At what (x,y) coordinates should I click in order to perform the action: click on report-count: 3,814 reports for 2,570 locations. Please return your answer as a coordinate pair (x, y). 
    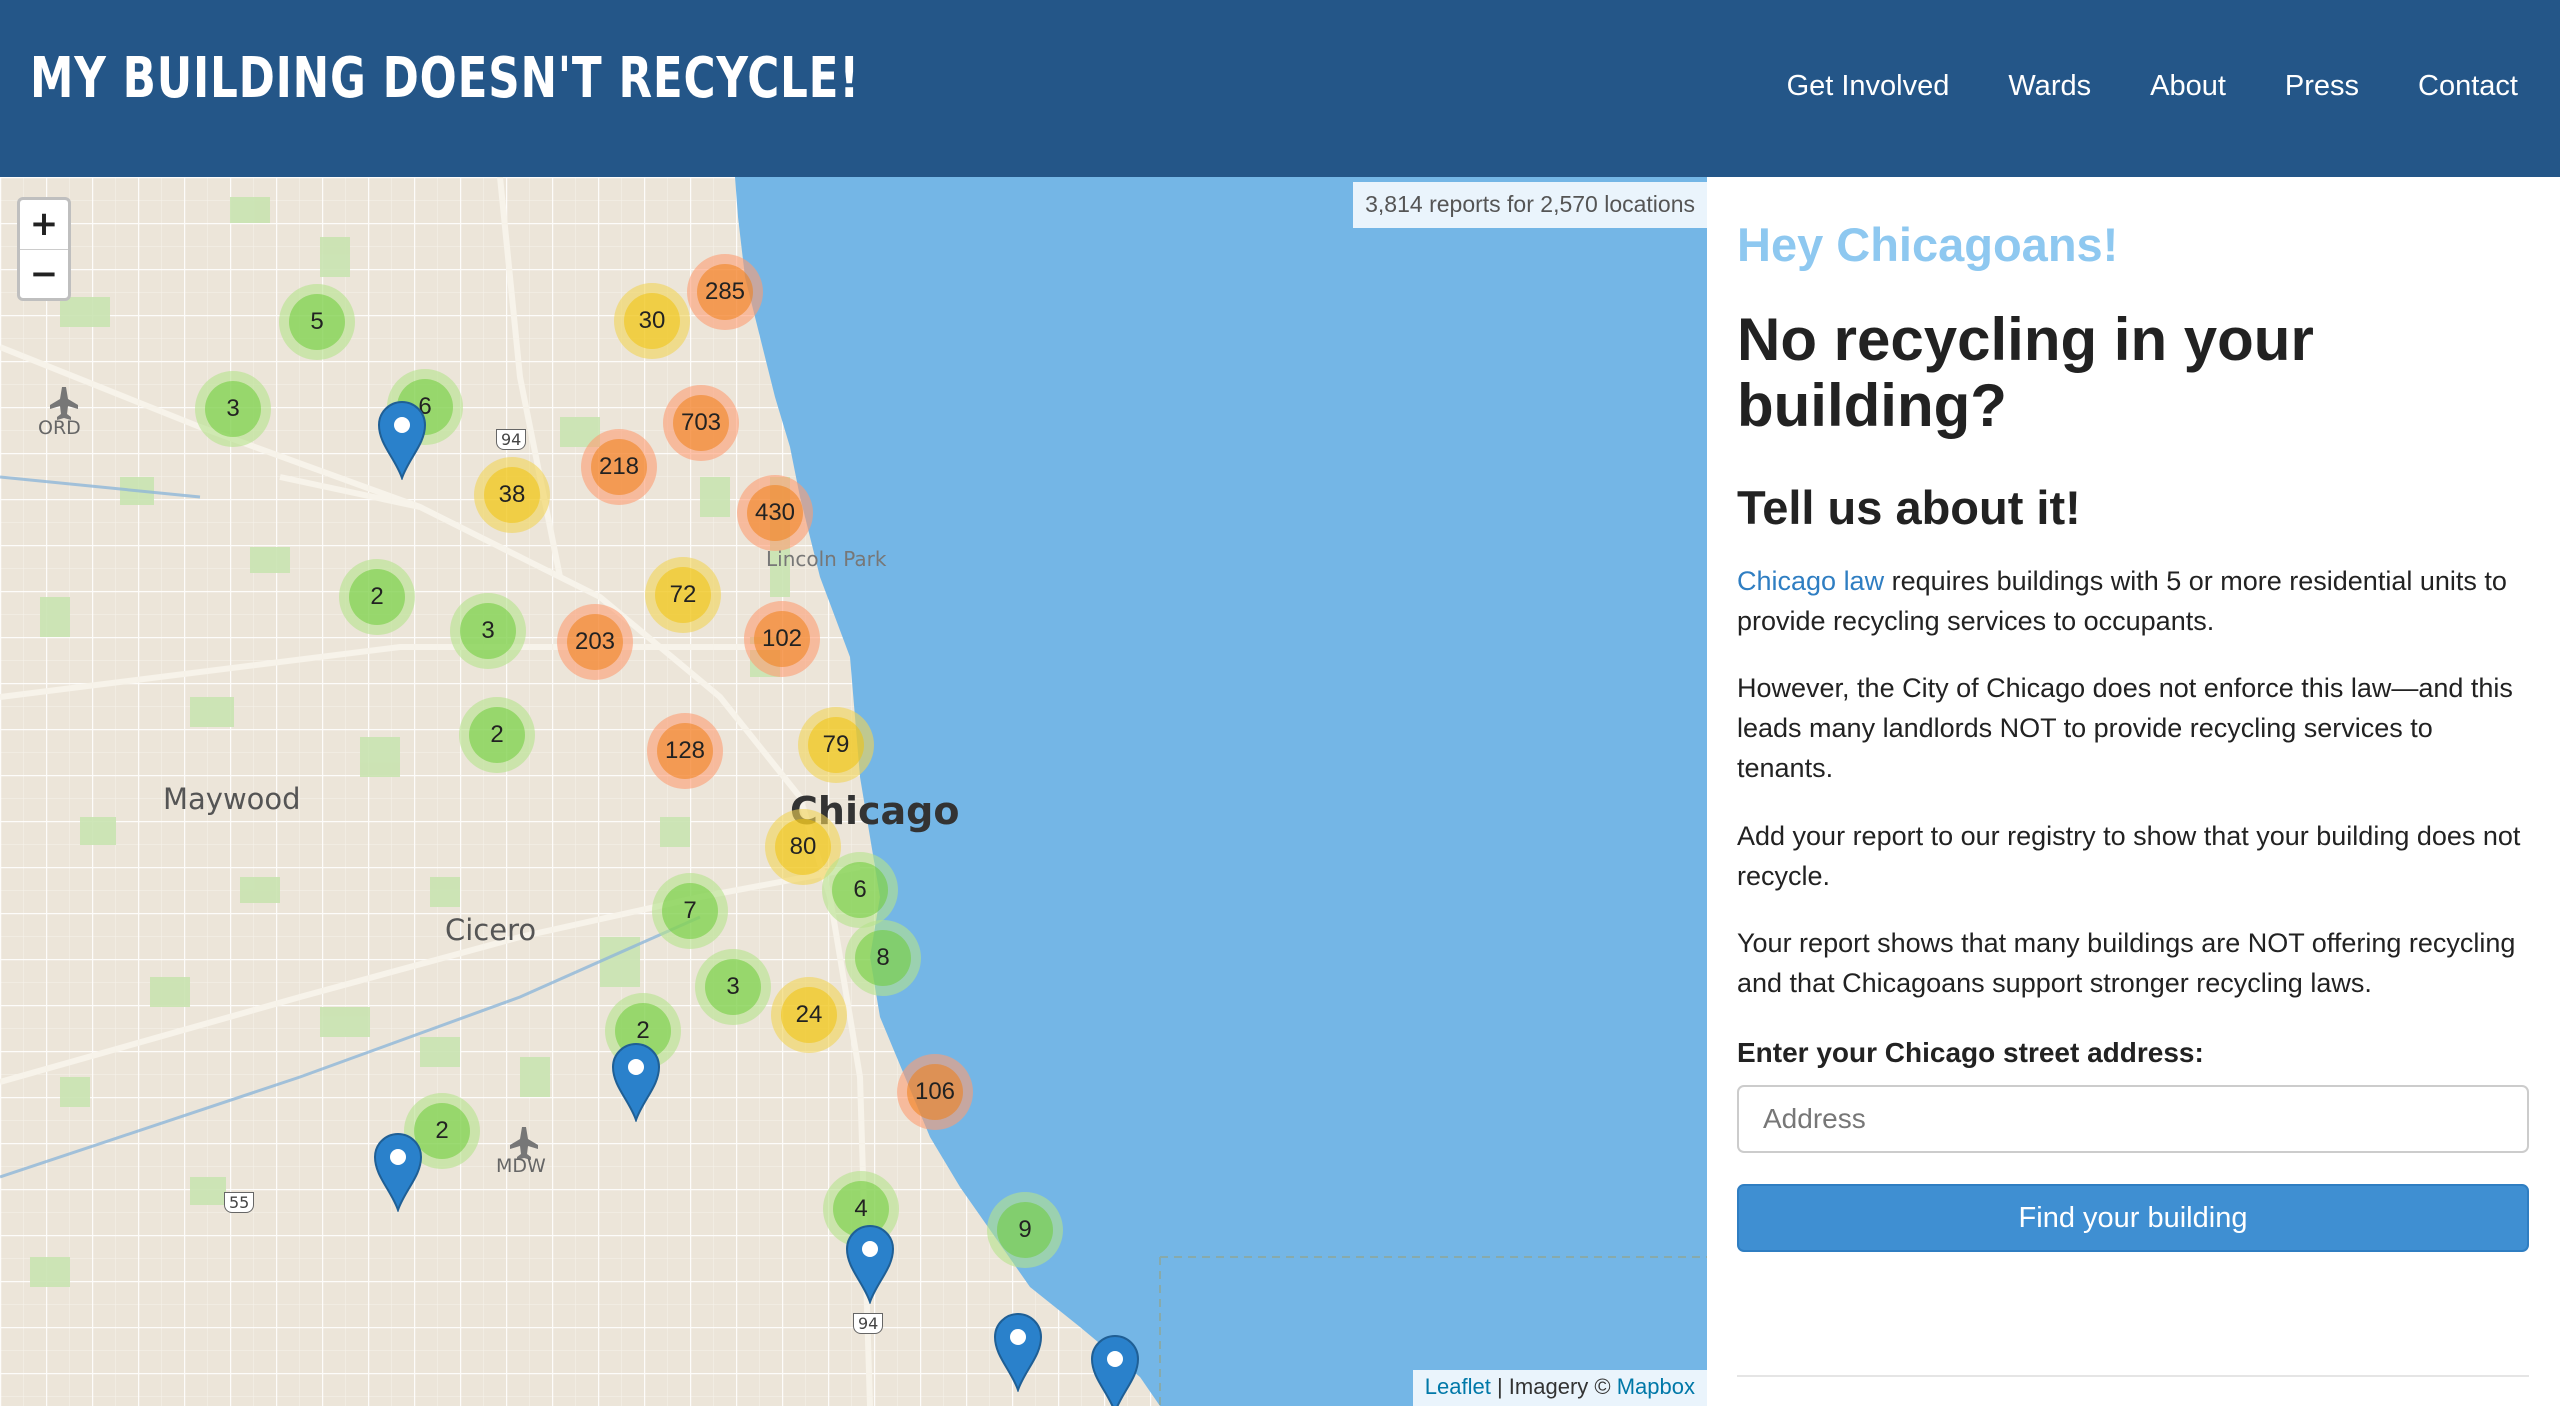
    Looking at the image, I should click on (1530, 205).